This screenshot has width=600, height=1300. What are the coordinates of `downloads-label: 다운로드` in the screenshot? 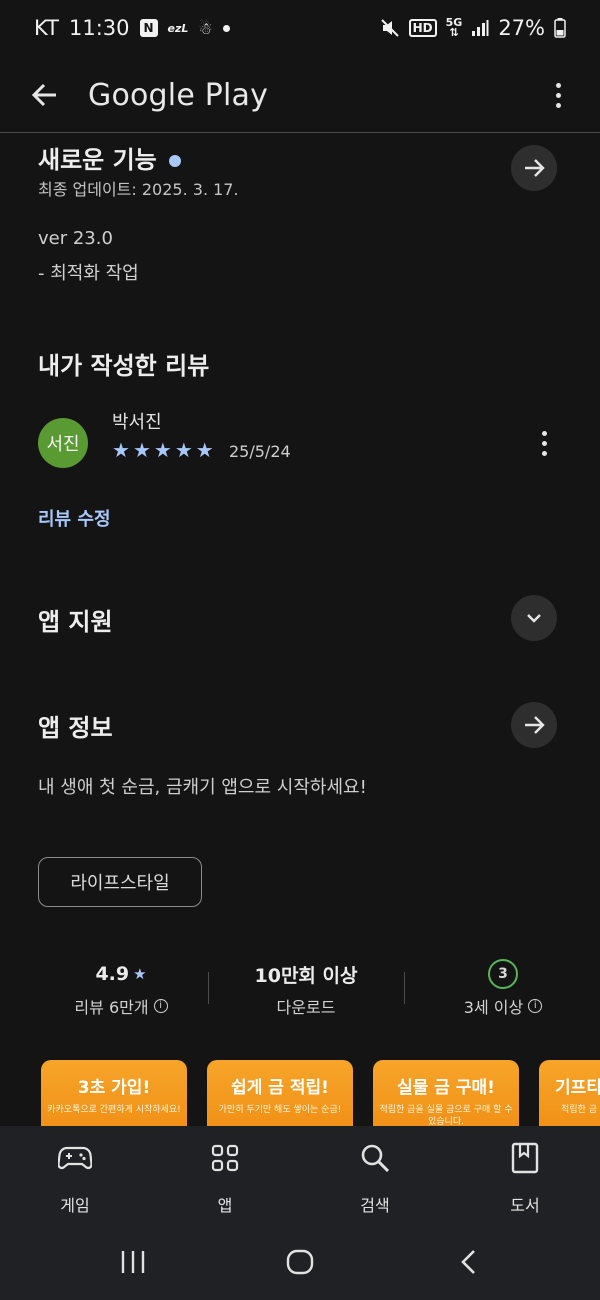 It's located at (306, 1007).